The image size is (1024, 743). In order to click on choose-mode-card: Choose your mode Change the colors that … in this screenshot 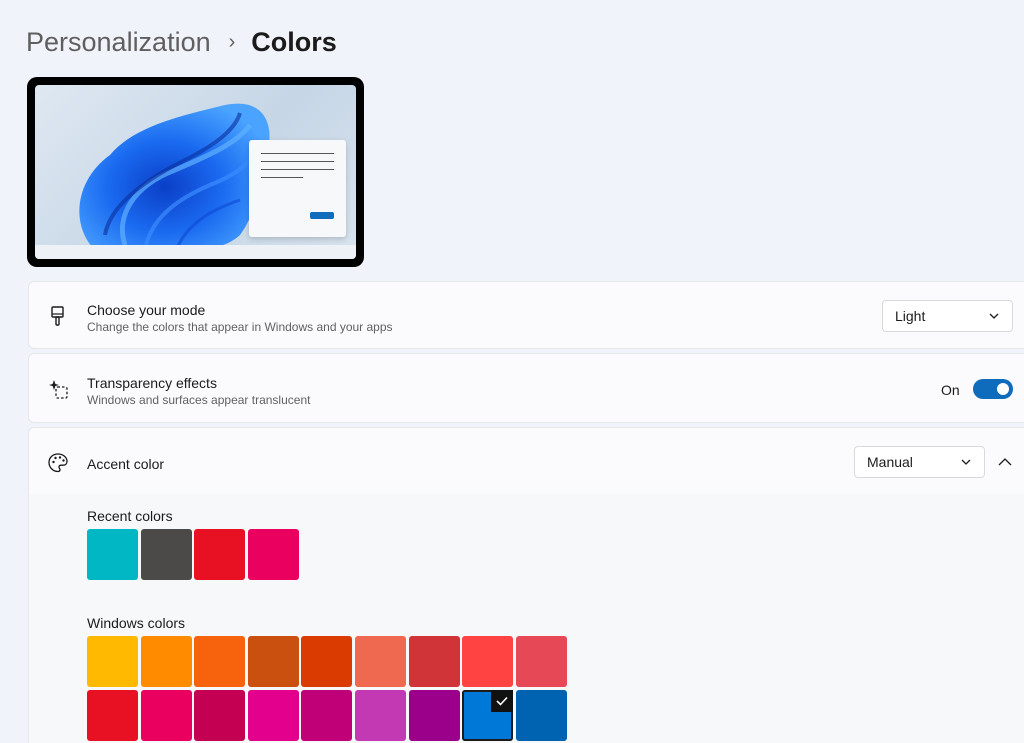, I will do `click(526, 315)`.